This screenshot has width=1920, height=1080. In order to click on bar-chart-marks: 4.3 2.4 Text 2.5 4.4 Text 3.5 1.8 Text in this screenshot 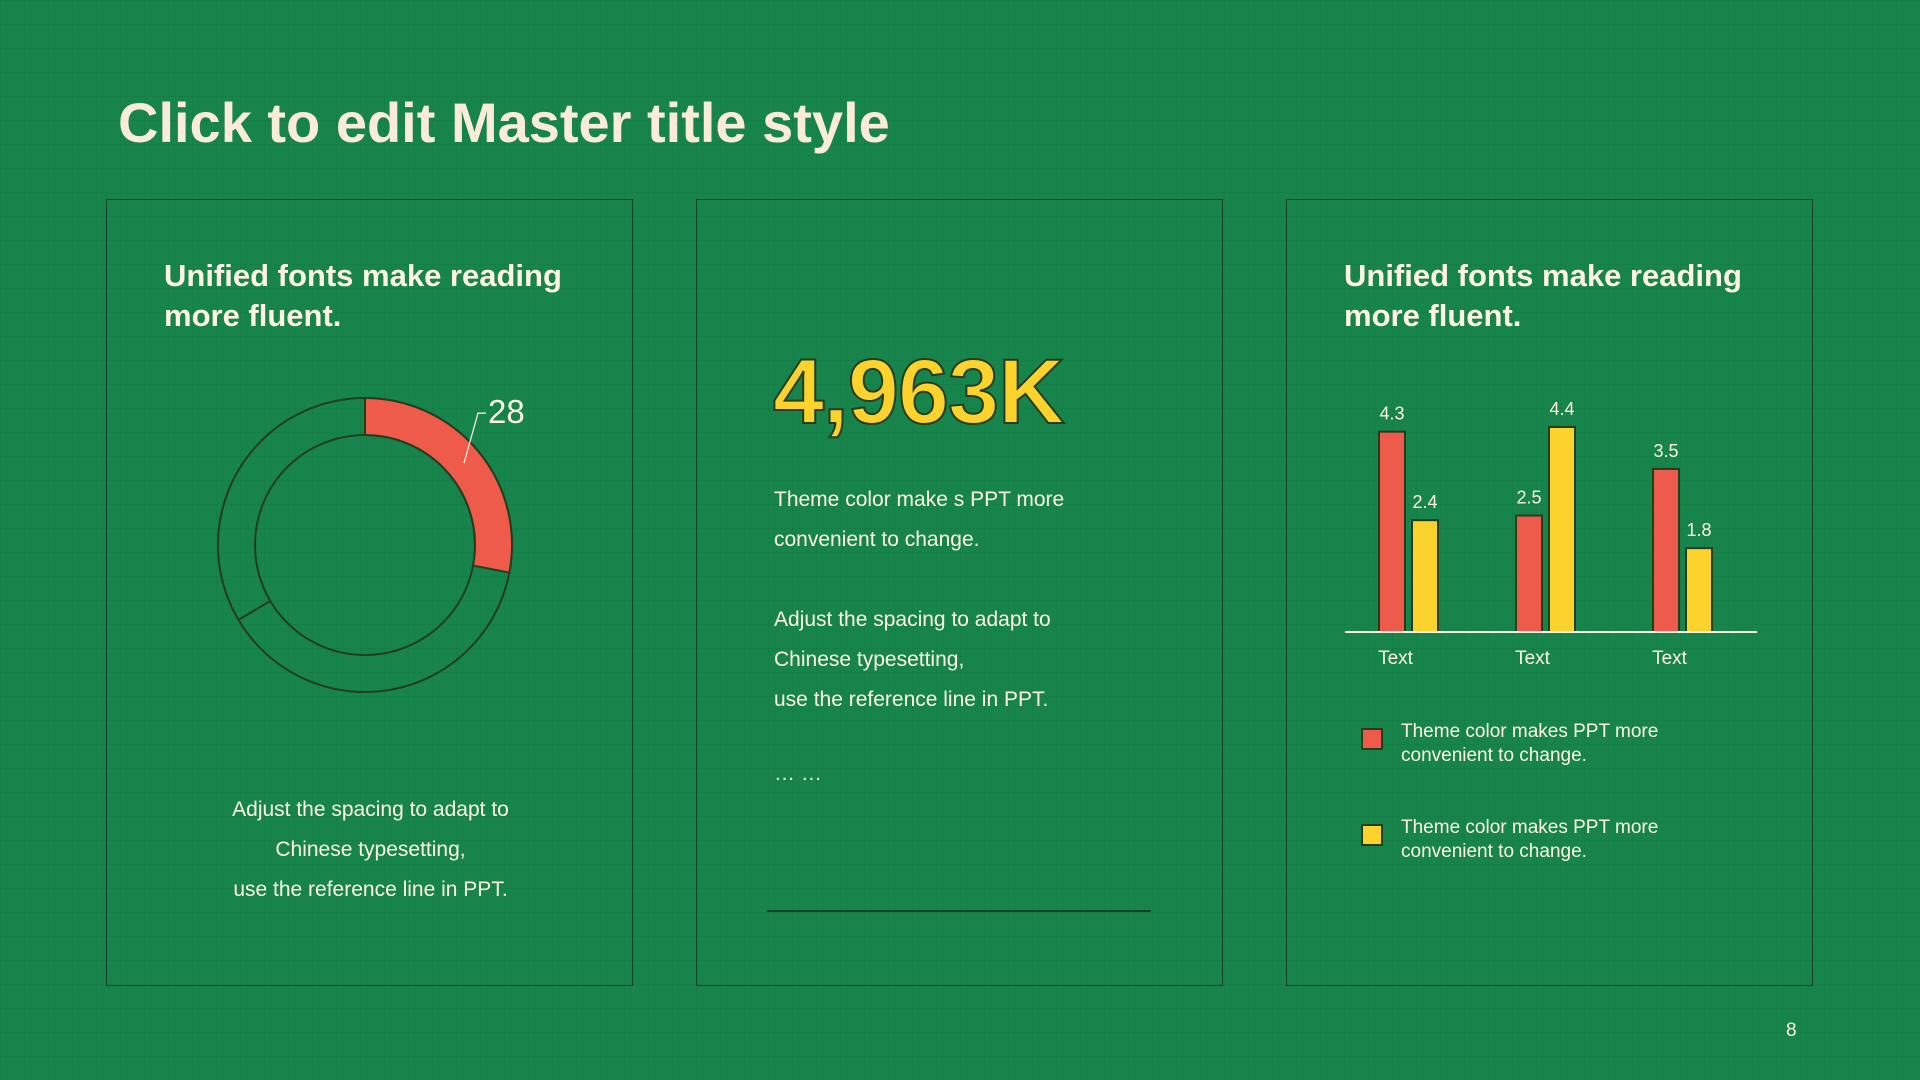, I will do `click(1551, 534)`.